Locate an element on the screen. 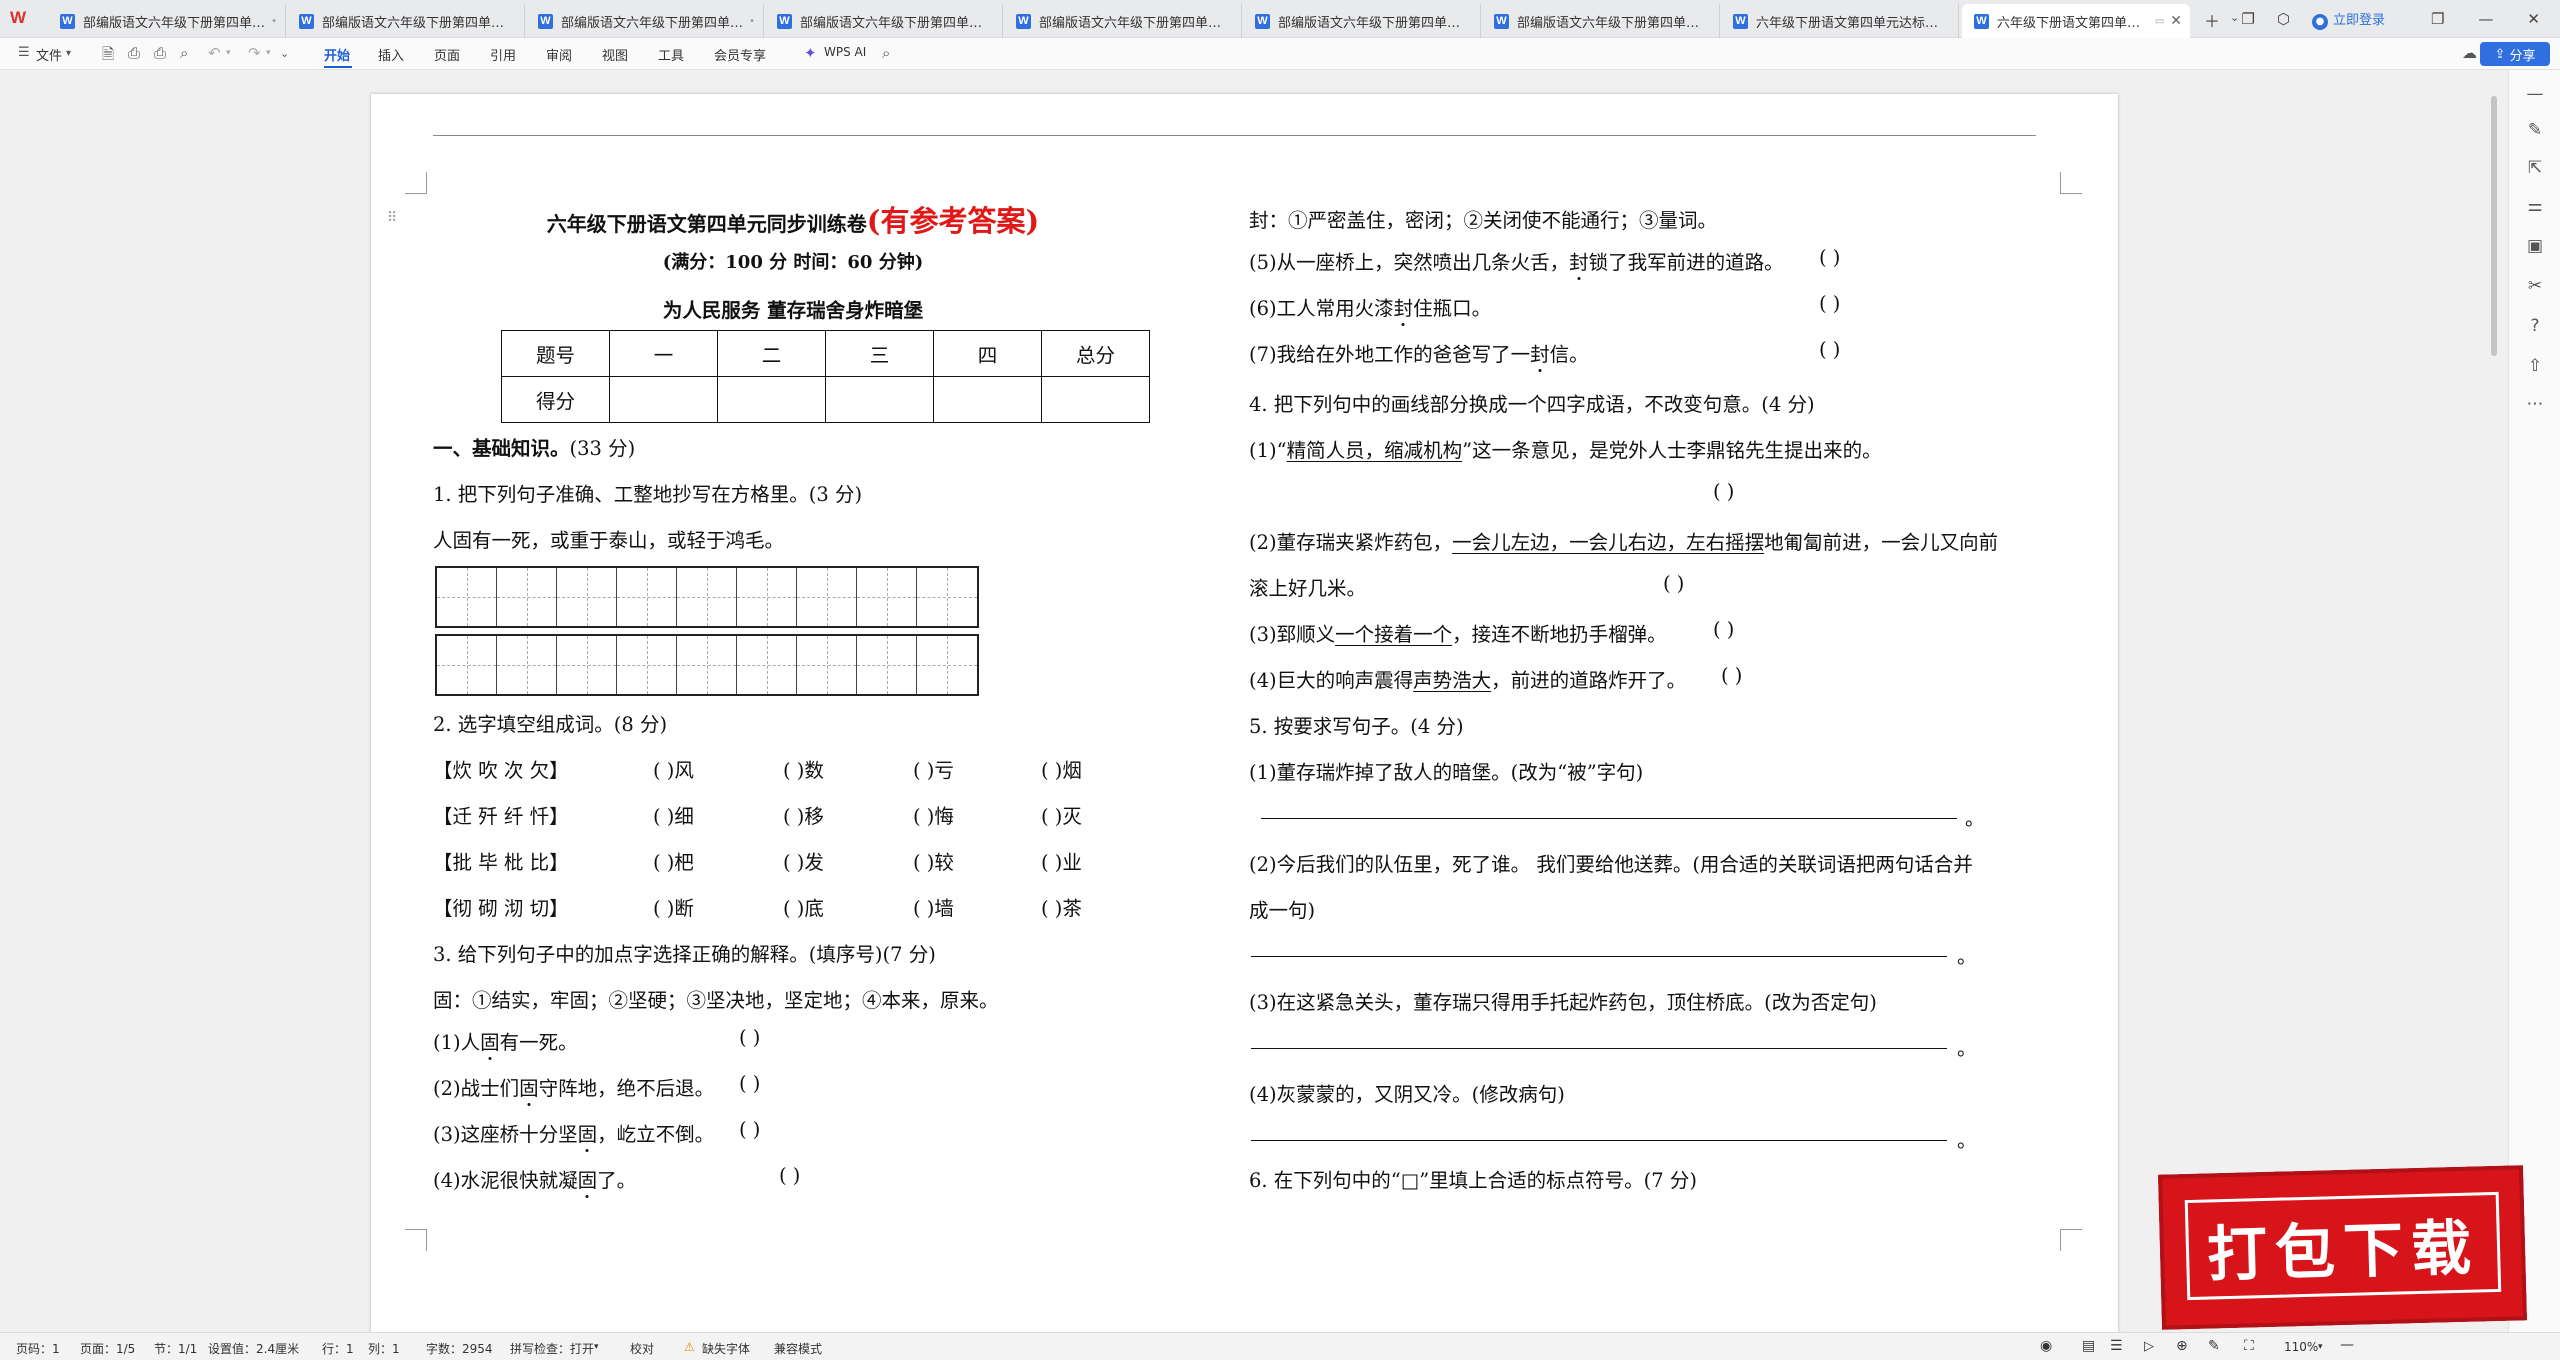 The image size is (2560, 1360). fill-blank: ( )风 is located at coordinates (673, 768).